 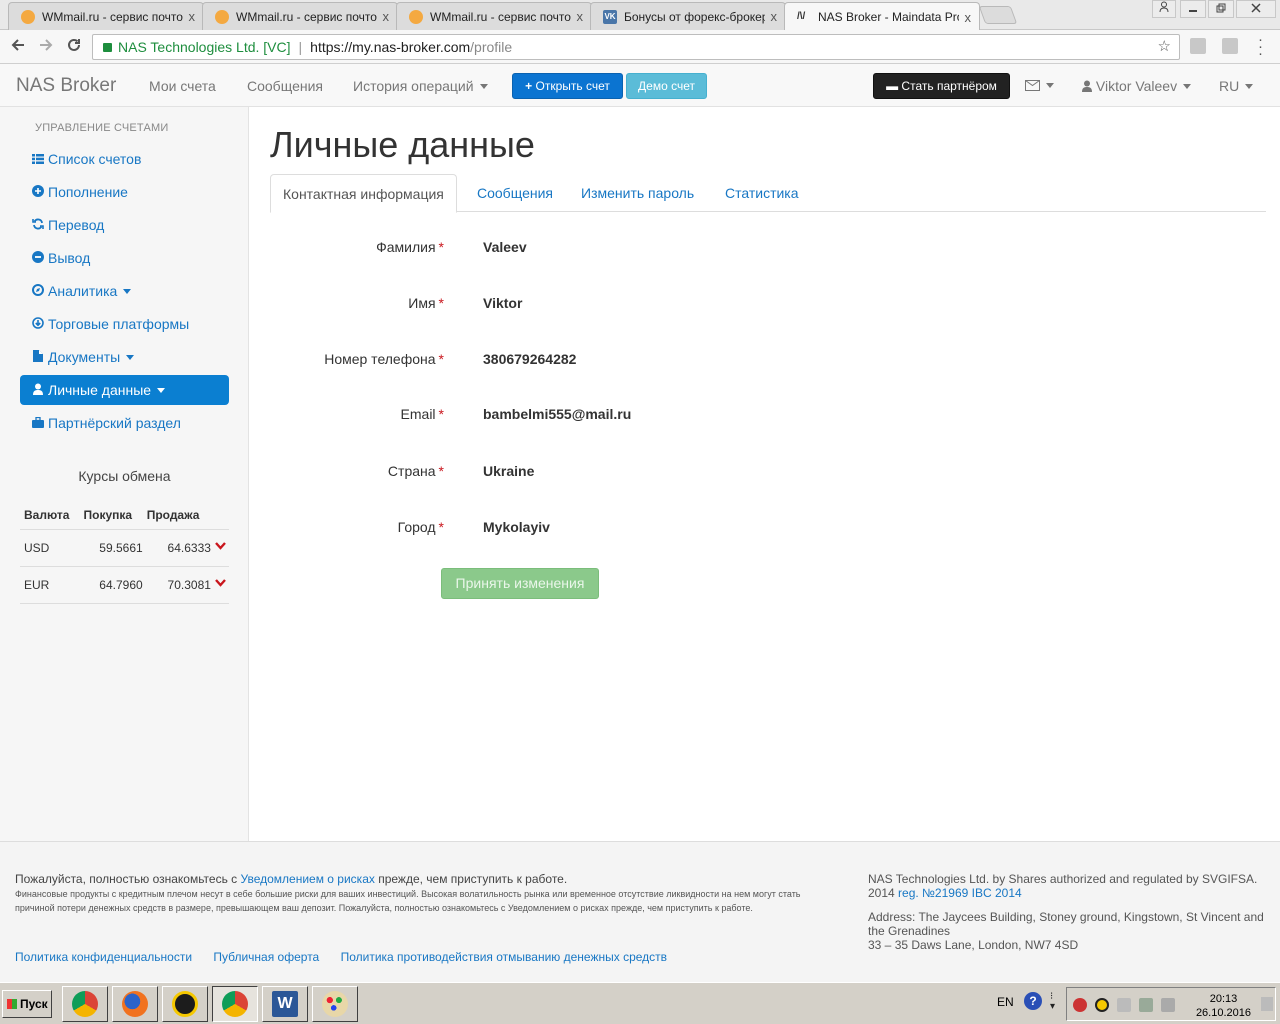 I want to click on field-value-first-name: Viktor, so click(x=502, y=303).